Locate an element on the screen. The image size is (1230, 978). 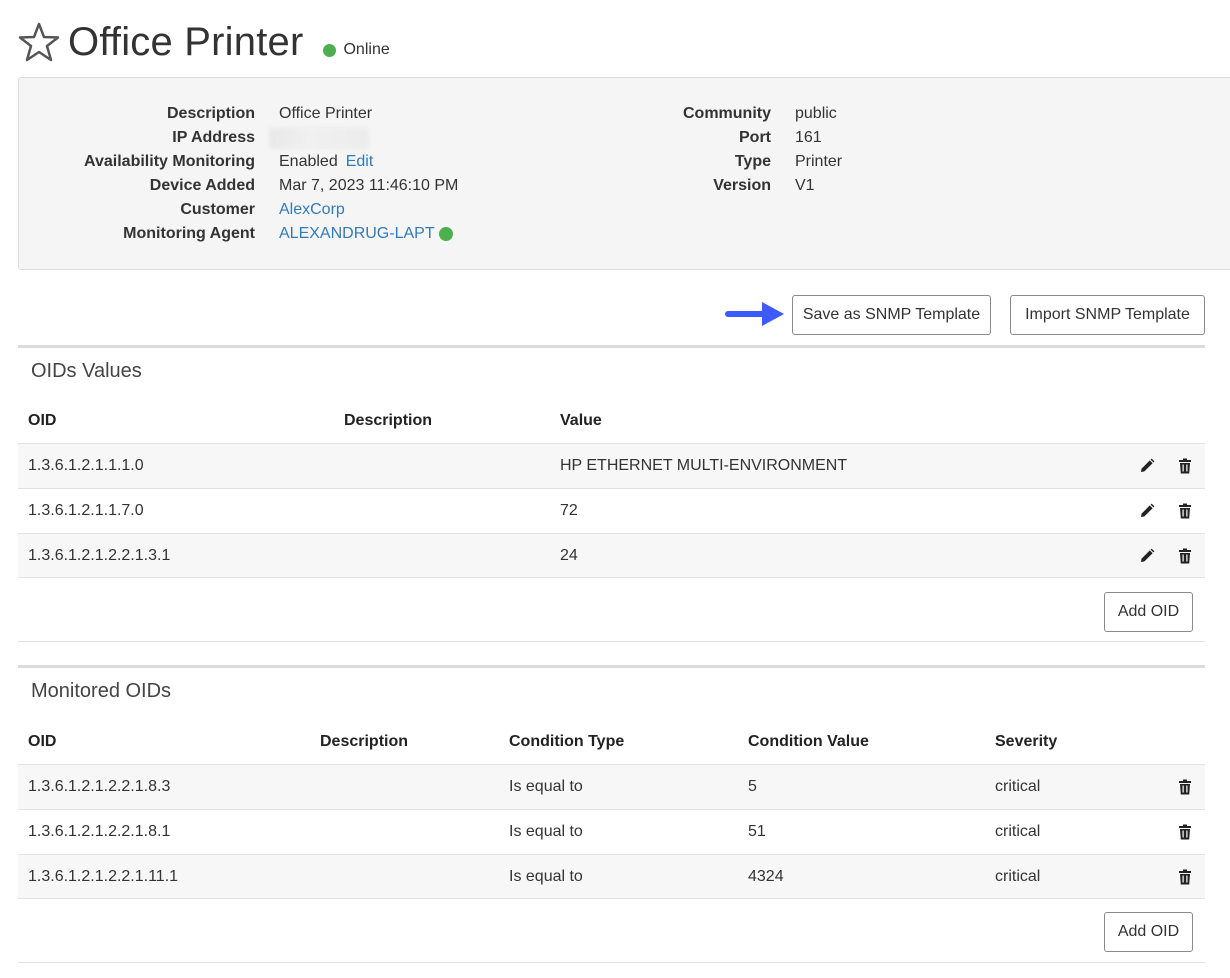
row-oid: 1.3.6.1.2.1.2.2.1.11.1 is located at coordinates (103, 876).